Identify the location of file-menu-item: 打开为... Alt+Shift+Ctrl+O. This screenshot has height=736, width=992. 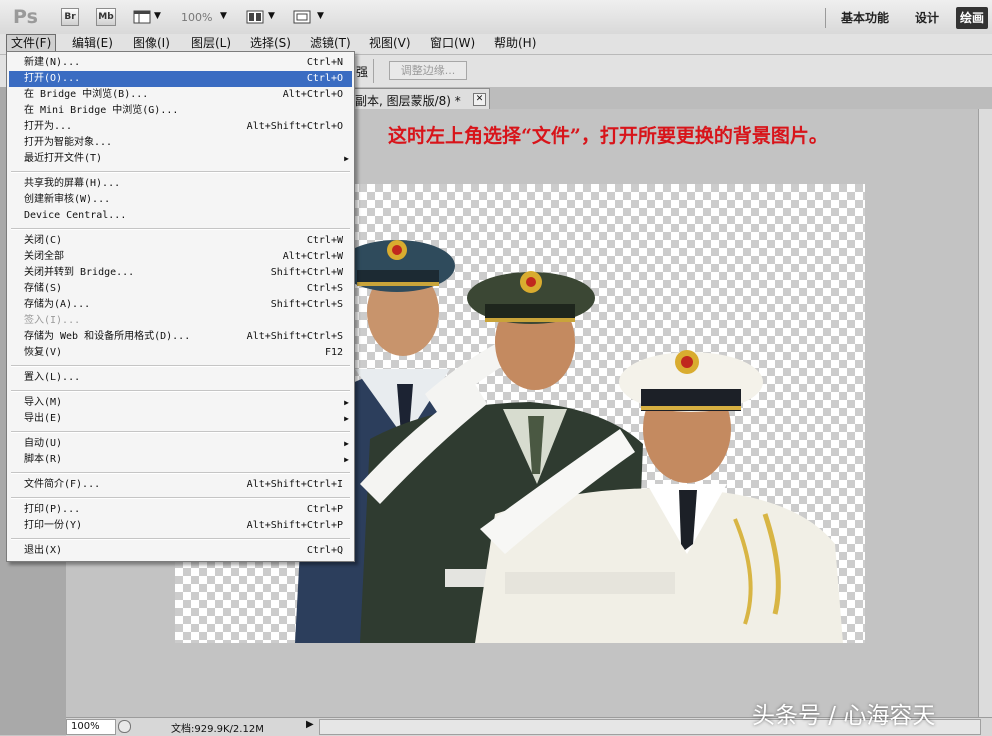
(180, 127).